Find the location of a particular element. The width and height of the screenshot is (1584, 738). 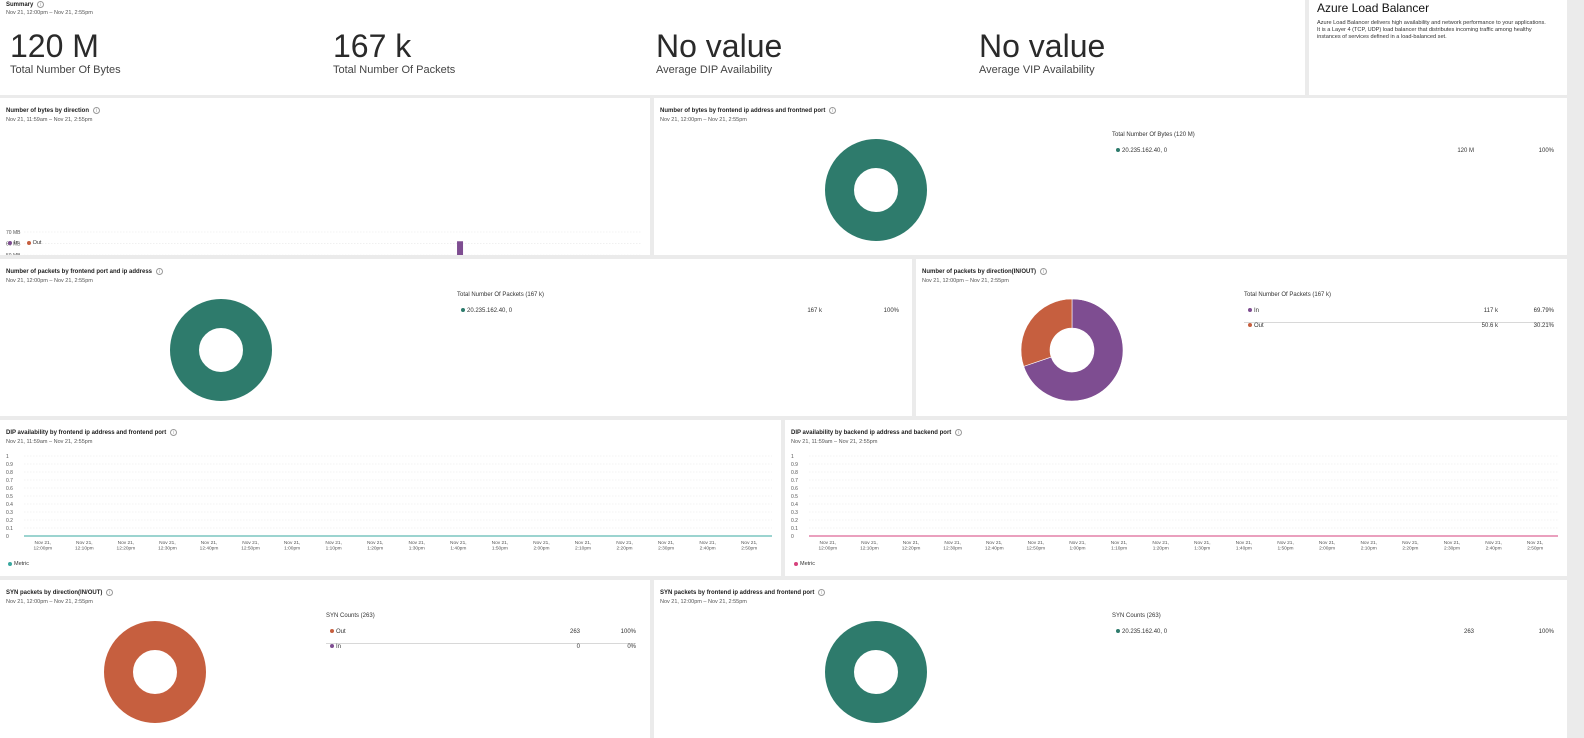

legend-row-value: 50.6 k is located at coordinates (1489, 326).